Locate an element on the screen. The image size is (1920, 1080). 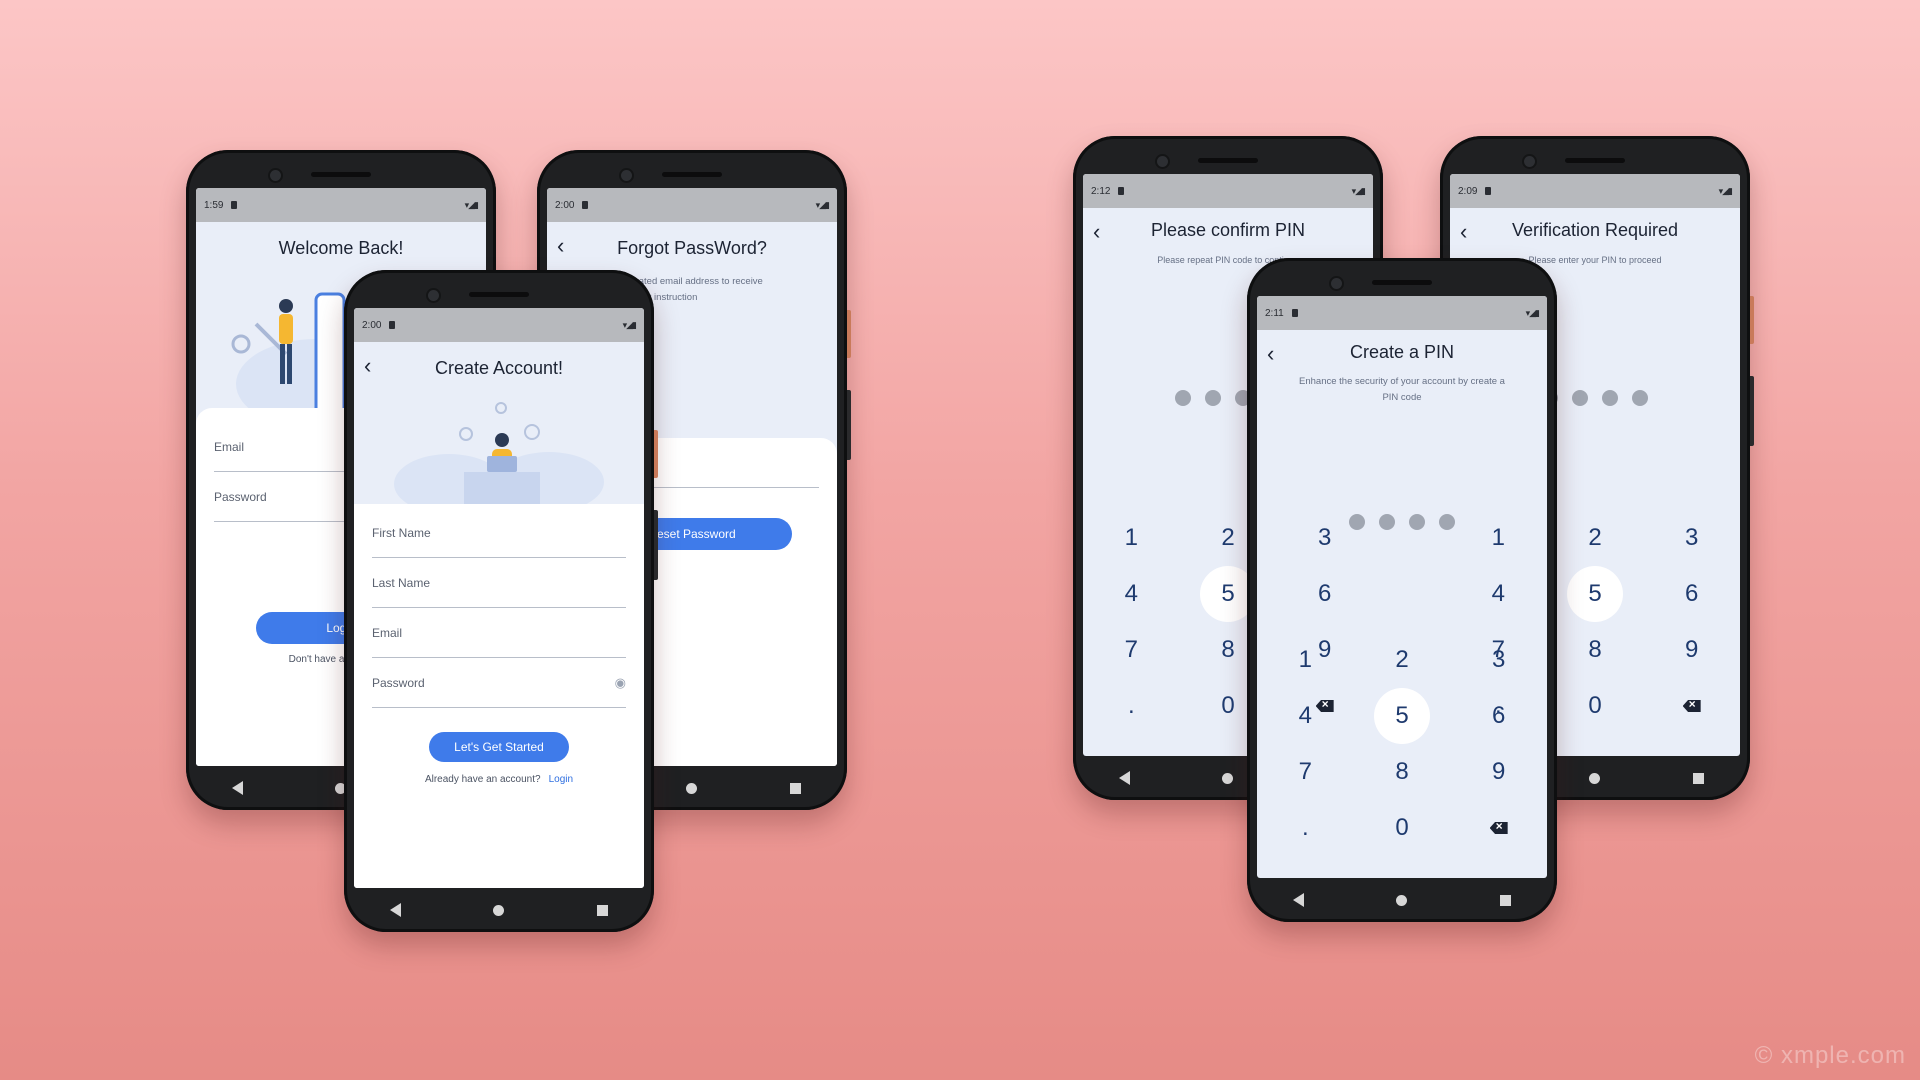
login-header: Welcome Back! is located at coordinates (341, 248).